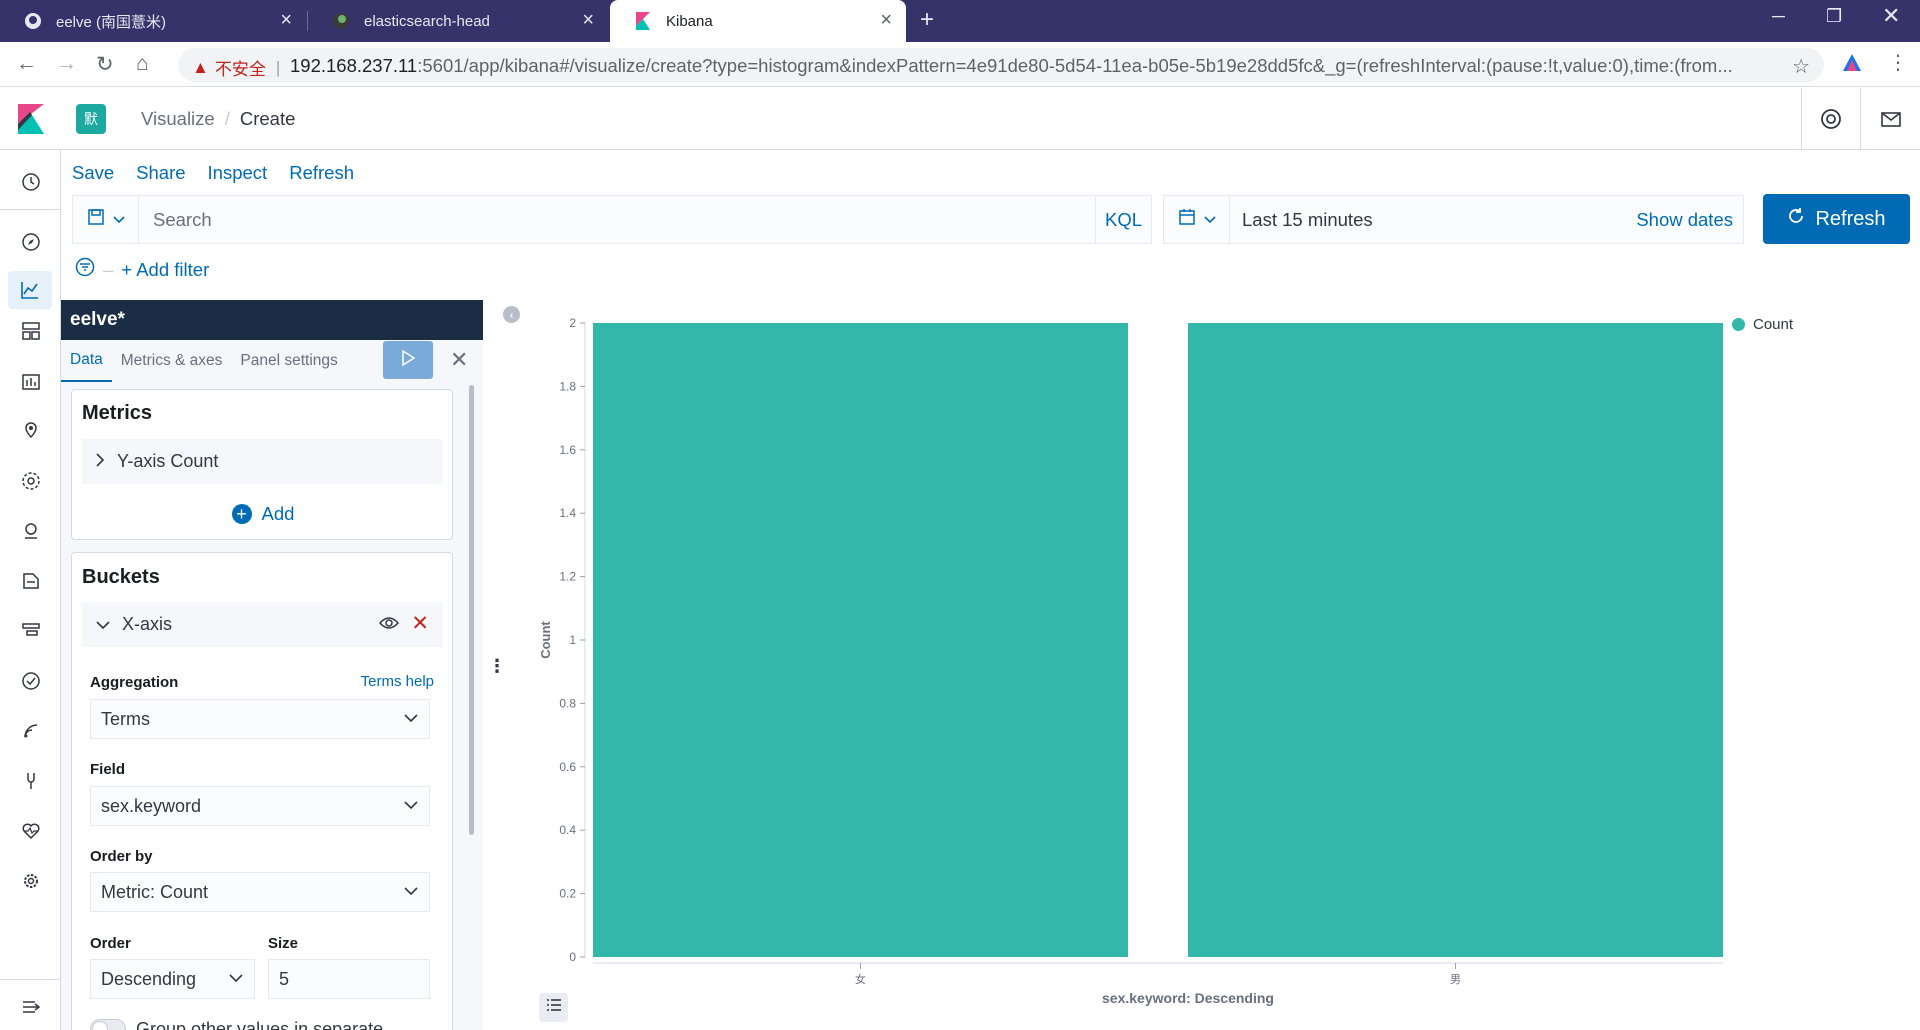 Image resolution: width=1920 pixels, height=1030 pixels. What do you see at coordinates (178, 119) in the screenshot?
I see `breadcrumb-visualize: Visualize` at bounding box center [178, 119].